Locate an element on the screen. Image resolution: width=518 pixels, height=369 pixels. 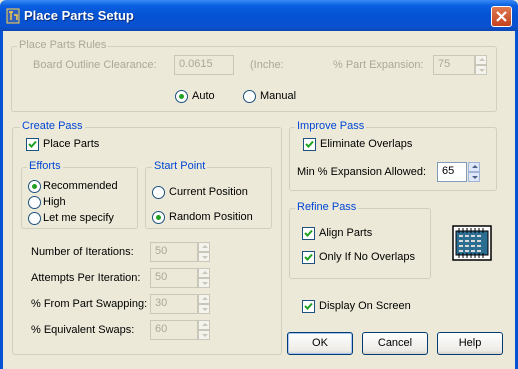
title-bar: Place Parts Setup is located at coordinates (259, 15).